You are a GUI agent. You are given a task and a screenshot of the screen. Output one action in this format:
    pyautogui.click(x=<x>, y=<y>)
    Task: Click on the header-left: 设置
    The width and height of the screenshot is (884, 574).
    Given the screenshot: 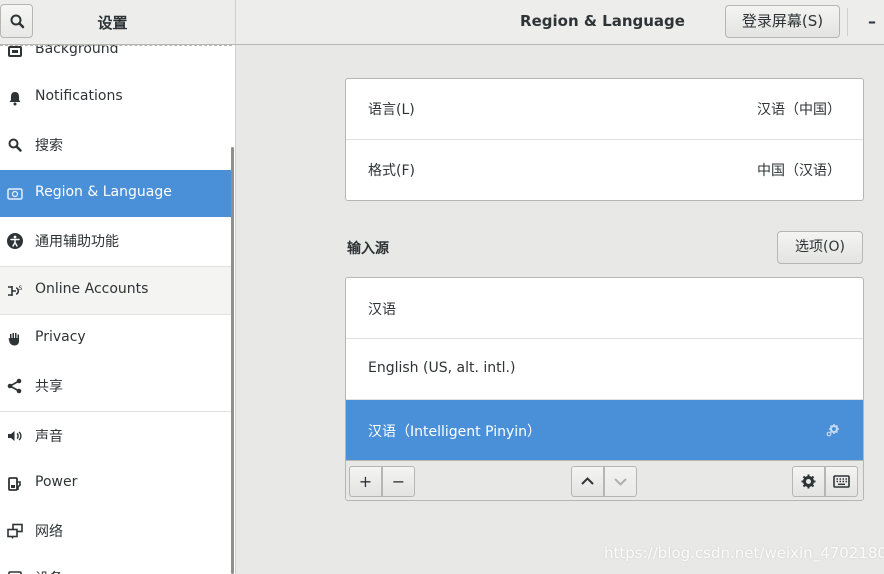 What is the action you would take?
    pyautogui.click(x=118, y=22)
    